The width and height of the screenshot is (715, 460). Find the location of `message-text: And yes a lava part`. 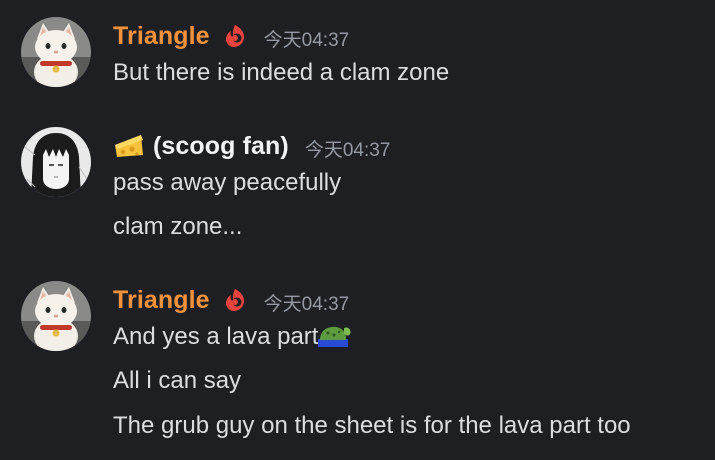

message-text: And yes a lava part is located at coordinates (216, 336).